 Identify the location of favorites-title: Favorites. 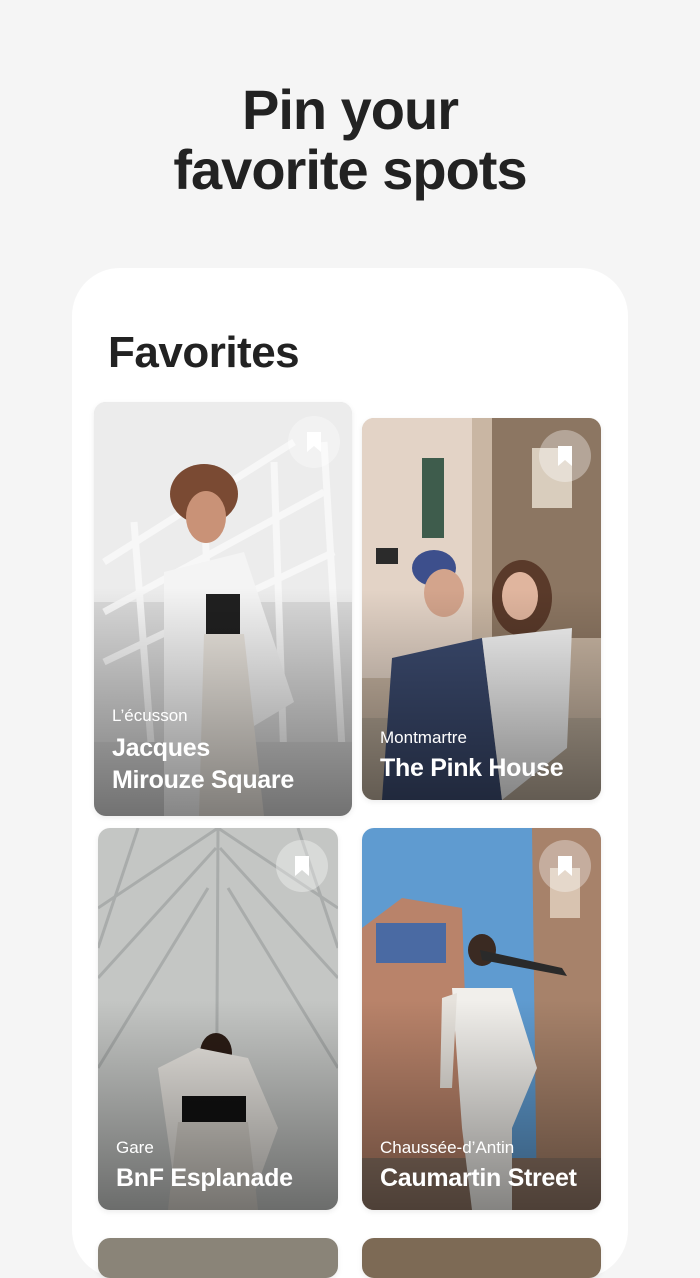
(204, 352).